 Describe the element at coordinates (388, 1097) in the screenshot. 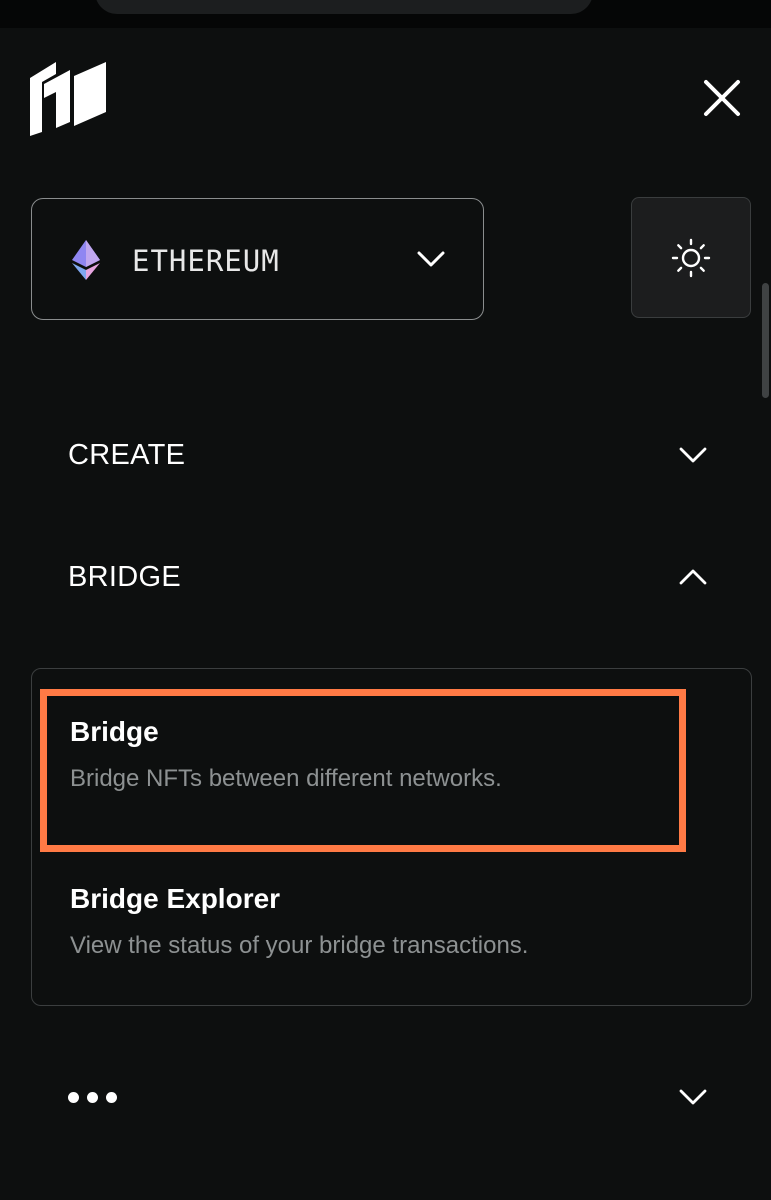

I see `menu-section-more` at that location.